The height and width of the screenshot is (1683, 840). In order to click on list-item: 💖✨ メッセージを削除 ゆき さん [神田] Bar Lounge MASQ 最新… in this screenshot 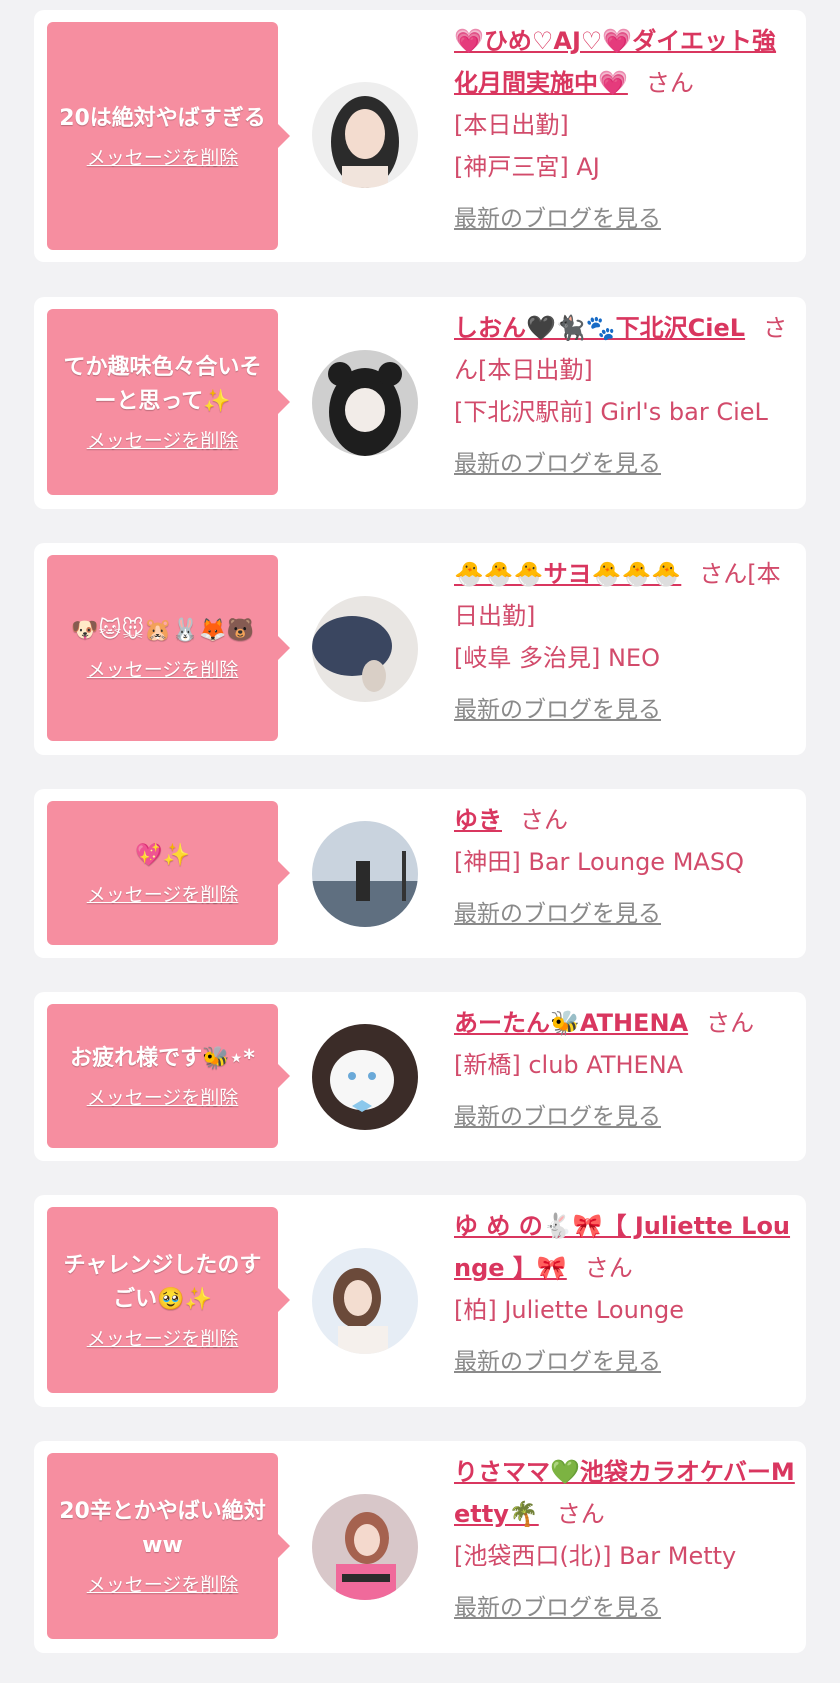, I will do `click(420, 873)`.